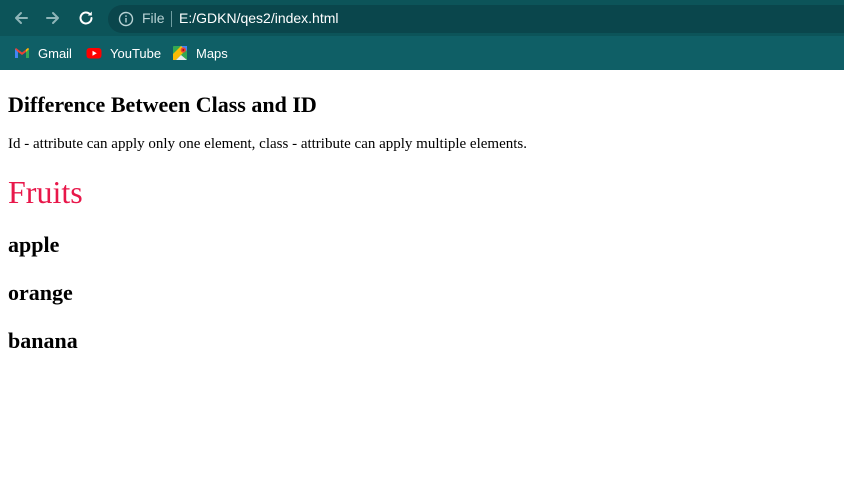 The height and width of the screenshot is (493, 844). I want to click on bookmark-youtube: YouTube, so click(123, 53).